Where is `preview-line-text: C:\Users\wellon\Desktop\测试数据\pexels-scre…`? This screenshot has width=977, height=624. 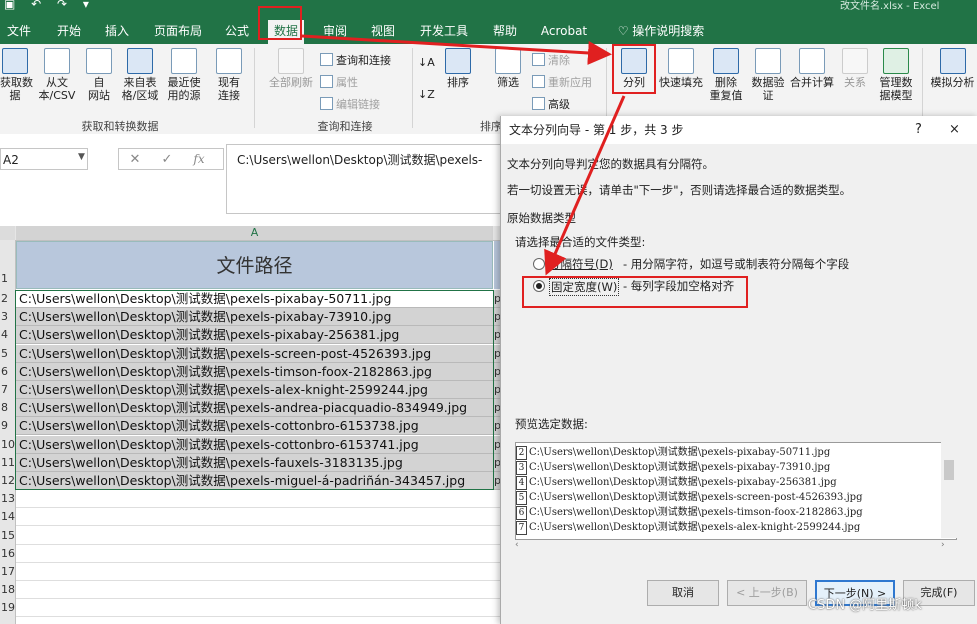
preview-line-text: C:\Users\wellon\Desktop\测试数据\pexels-scre… is located at coordinates (696, 497).